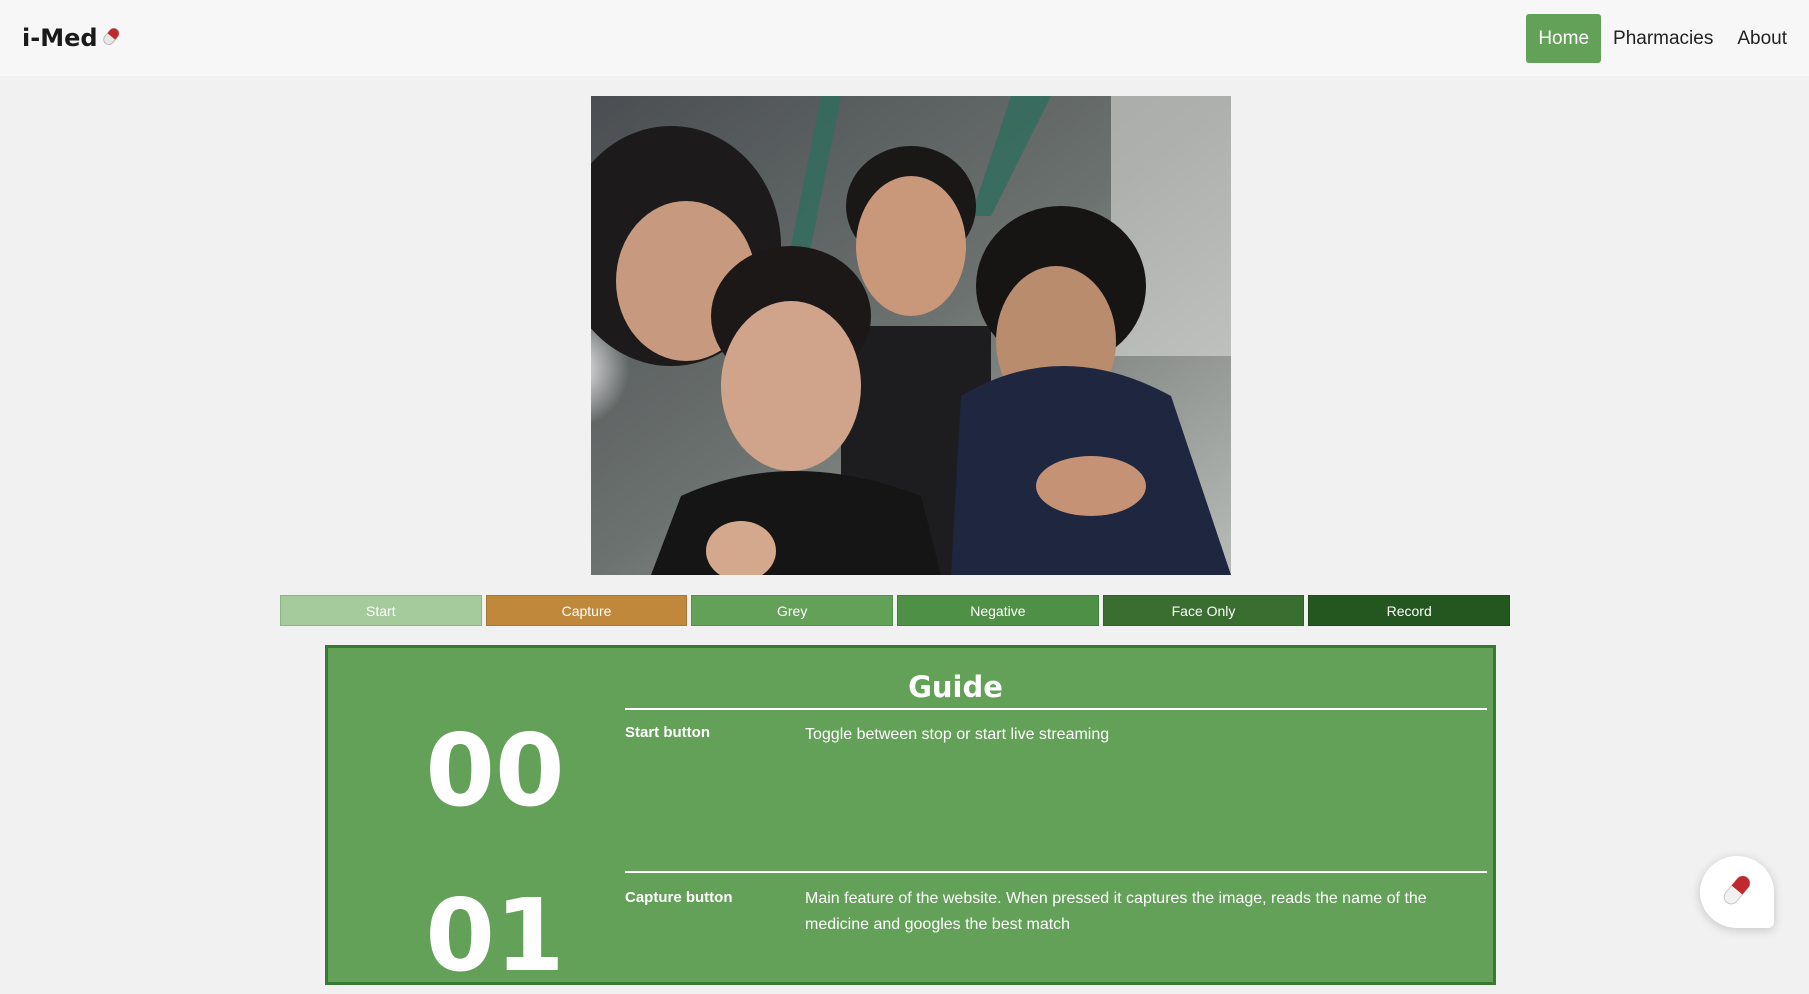 The image size is (1809, 994). Describe the element at coordinates (792, 610) in the screenshot. I see `grey-button: Grey` at that location.